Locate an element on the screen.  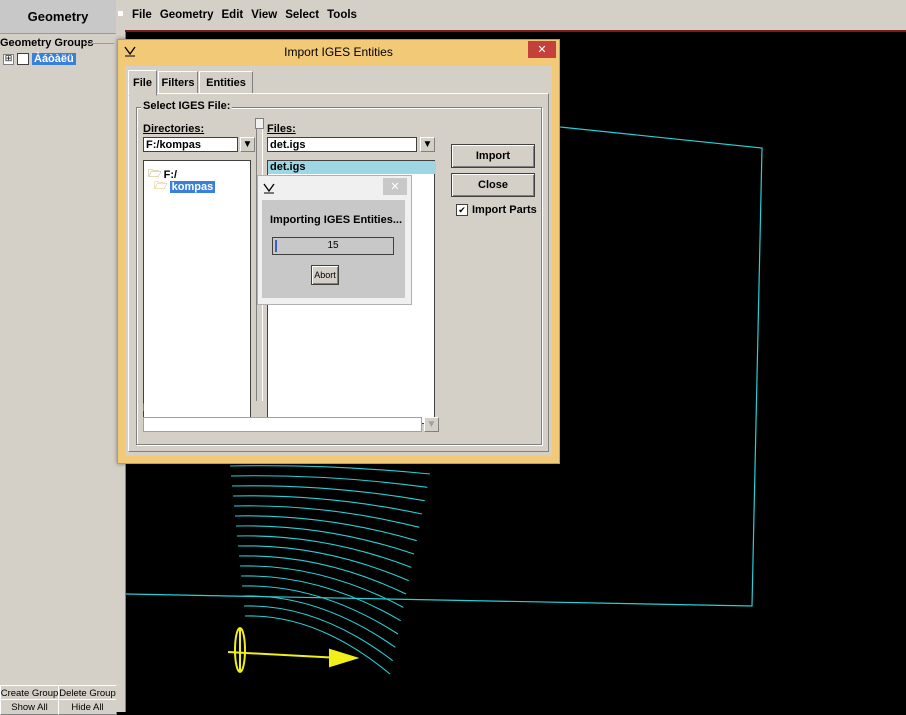
dialog-title: Import IGES Entities is located at coordinates (338, 52).